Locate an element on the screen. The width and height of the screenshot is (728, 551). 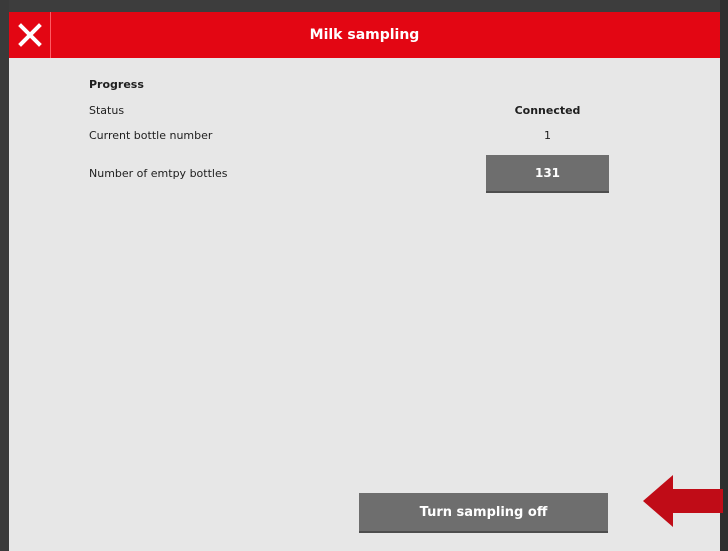
dialog-title: Milk sampling is located at coordinates (364, 35).